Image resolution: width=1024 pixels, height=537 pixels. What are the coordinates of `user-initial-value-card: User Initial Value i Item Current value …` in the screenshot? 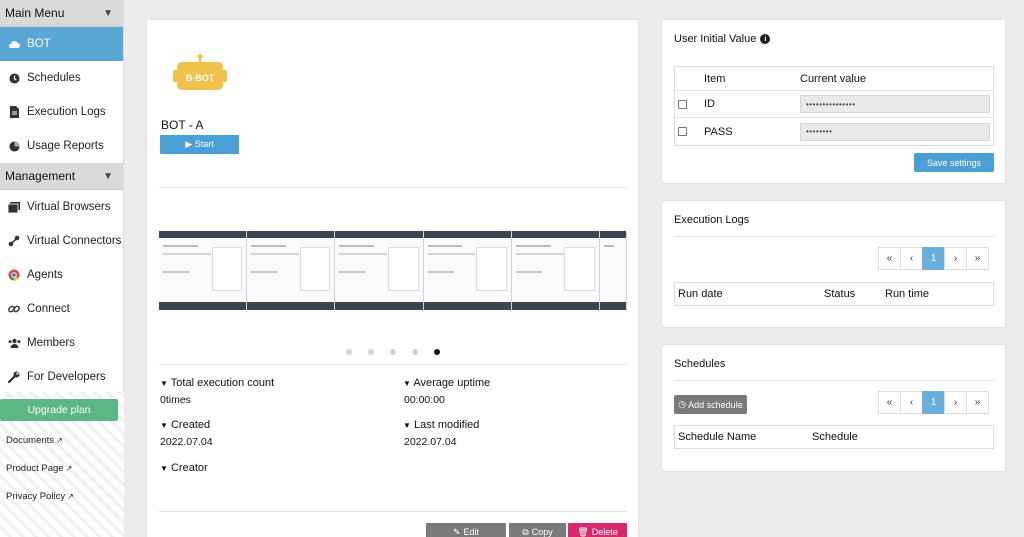 It's located at (833, 101).